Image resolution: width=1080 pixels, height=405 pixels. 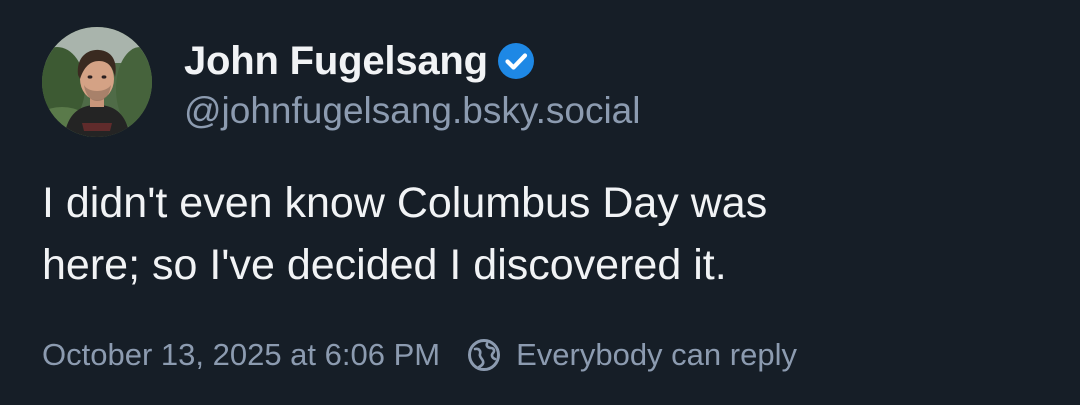 I want to click on earth-icon, so click(x=484, y=355).